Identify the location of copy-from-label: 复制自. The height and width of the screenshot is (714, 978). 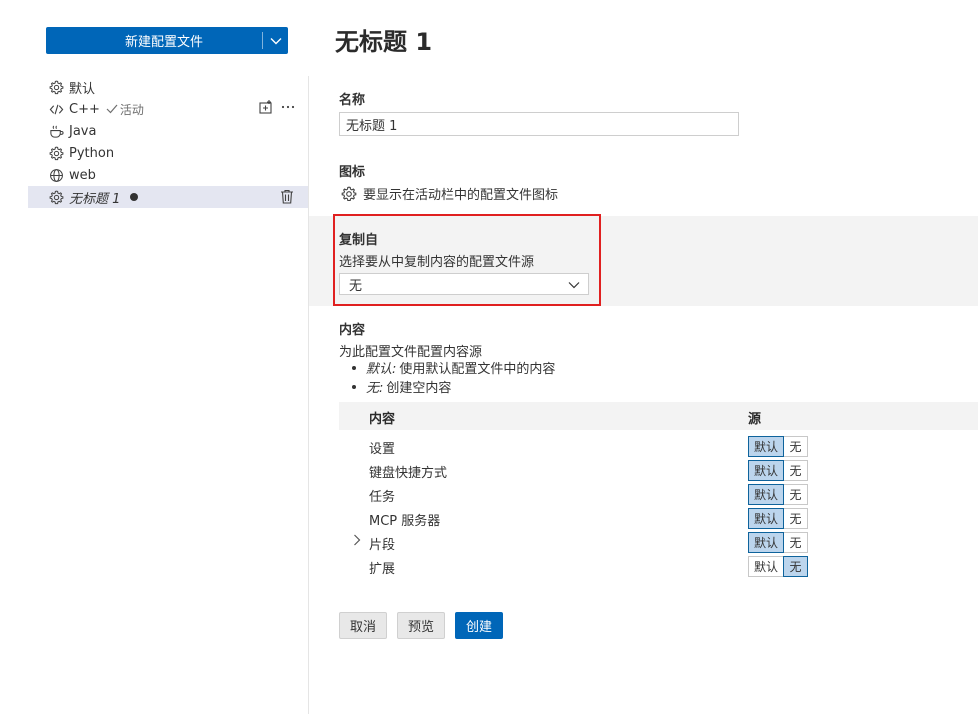
(359, 240).